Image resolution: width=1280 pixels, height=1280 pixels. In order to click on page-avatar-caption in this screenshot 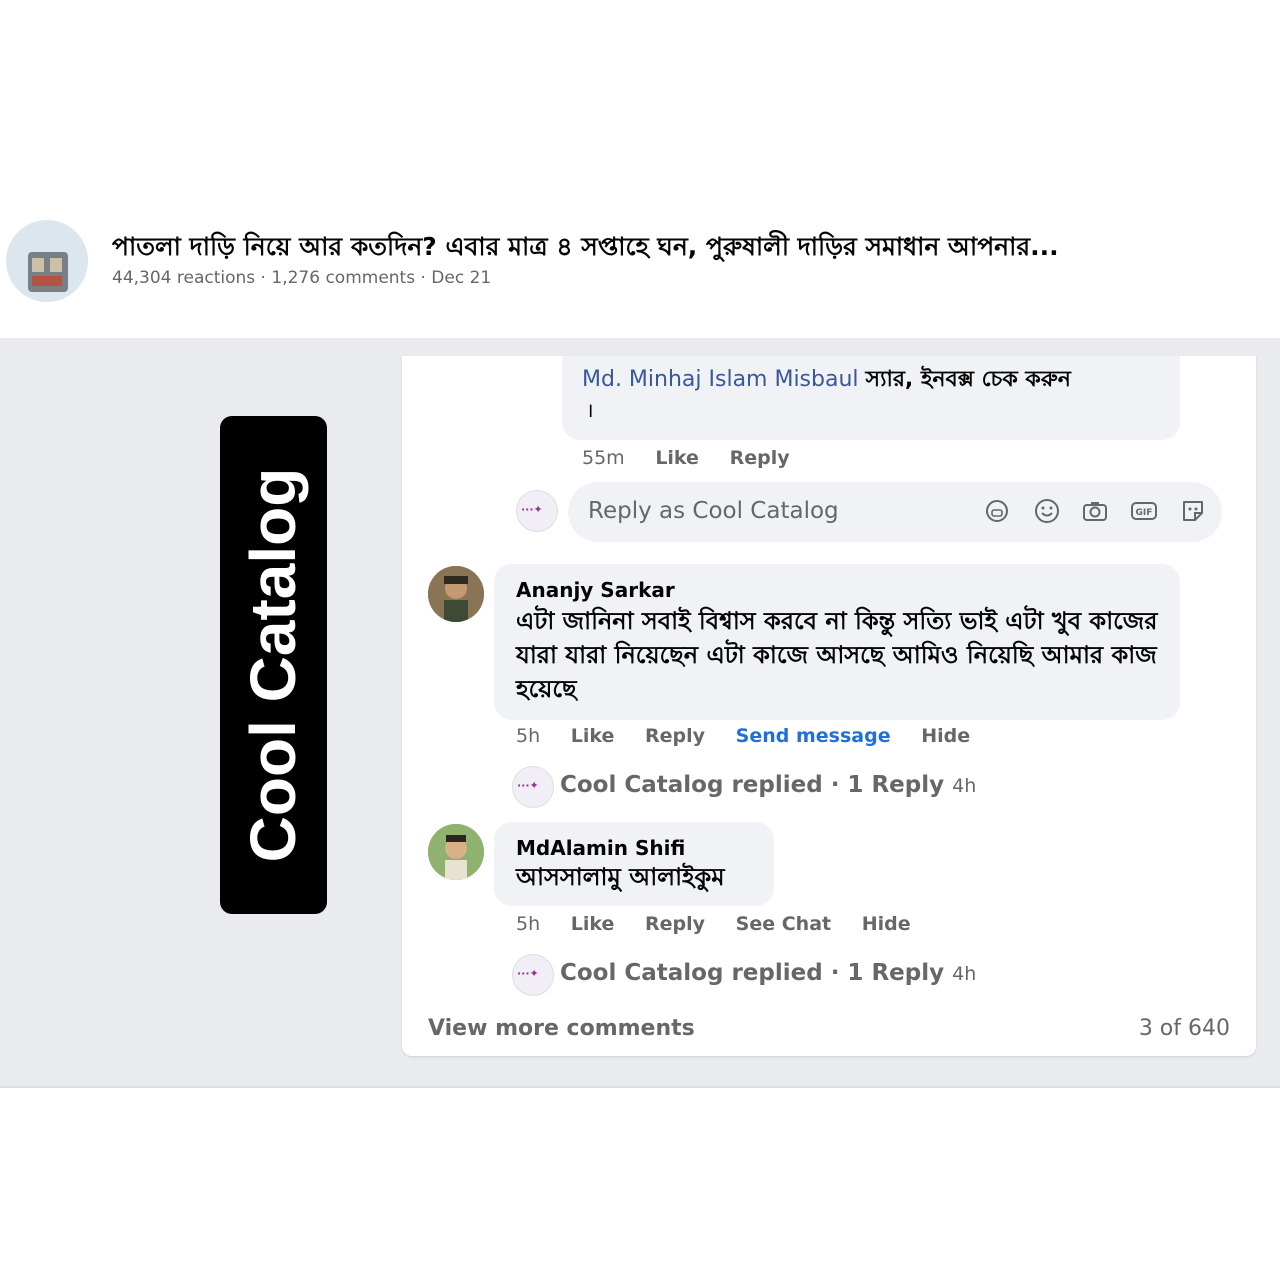, I will do `click(47, 237)`.